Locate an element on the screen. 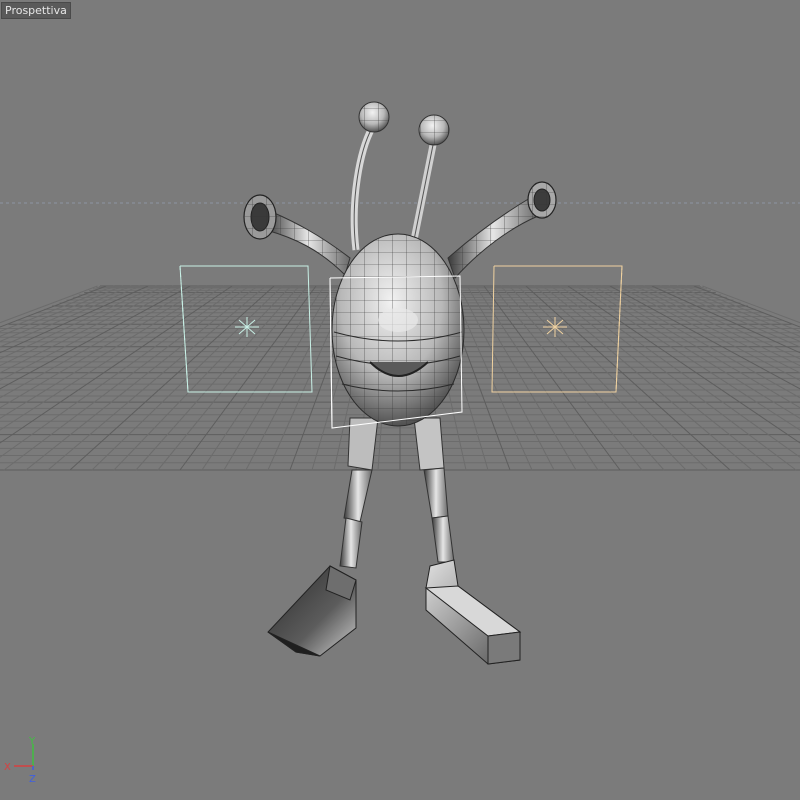 The width and height of the screenshot is (800, 800). axis-y-label: Y is located at coordinates (32, 741).